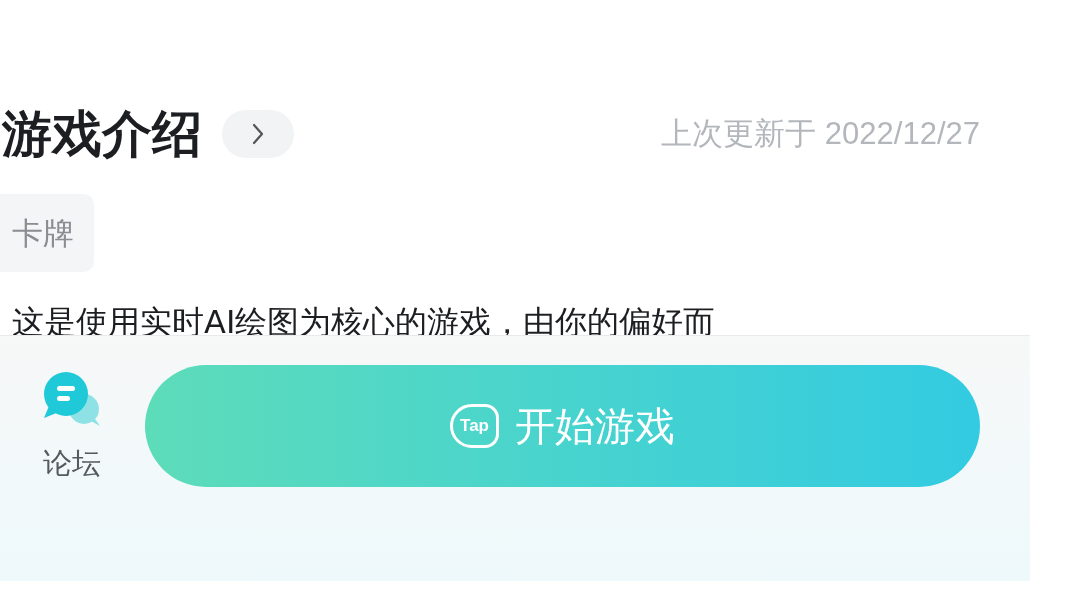  I want to click on tag: 卡牌, so click(47, 233).